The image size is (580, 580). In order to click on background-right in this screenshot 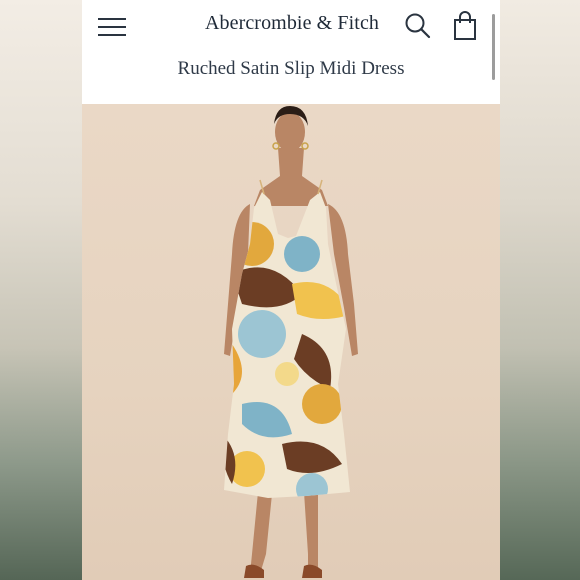, I will do `click(540, 290)`.